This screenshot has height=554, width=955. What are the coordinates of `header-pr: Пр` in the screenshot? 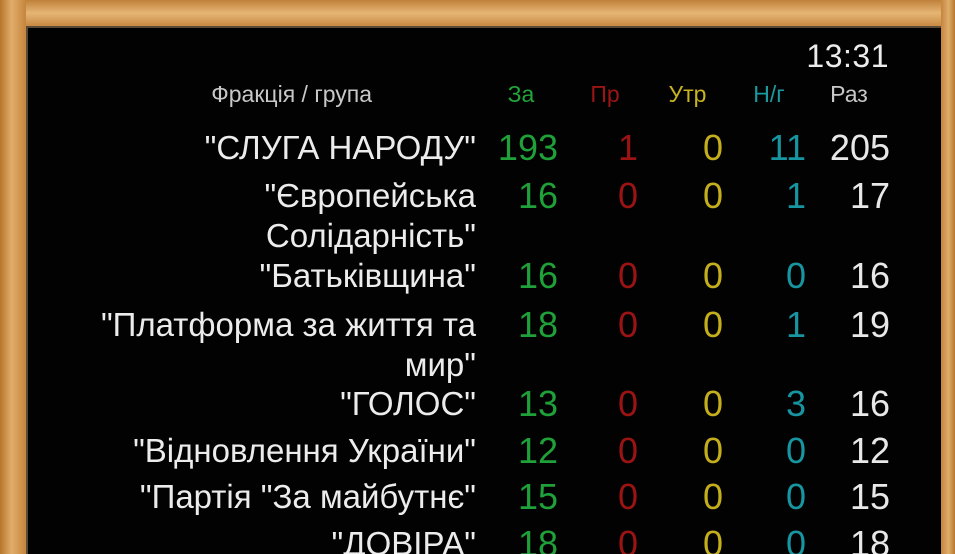 It's located at (605, 94).